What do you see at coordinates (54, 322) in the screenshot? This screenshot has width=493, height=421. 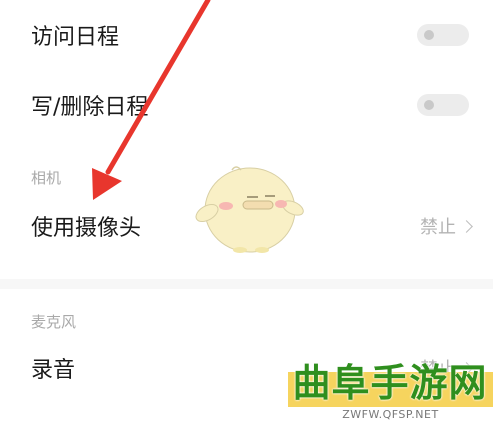 I see `section-title-microphone: 麦克风` at bounding box center [54, 322].